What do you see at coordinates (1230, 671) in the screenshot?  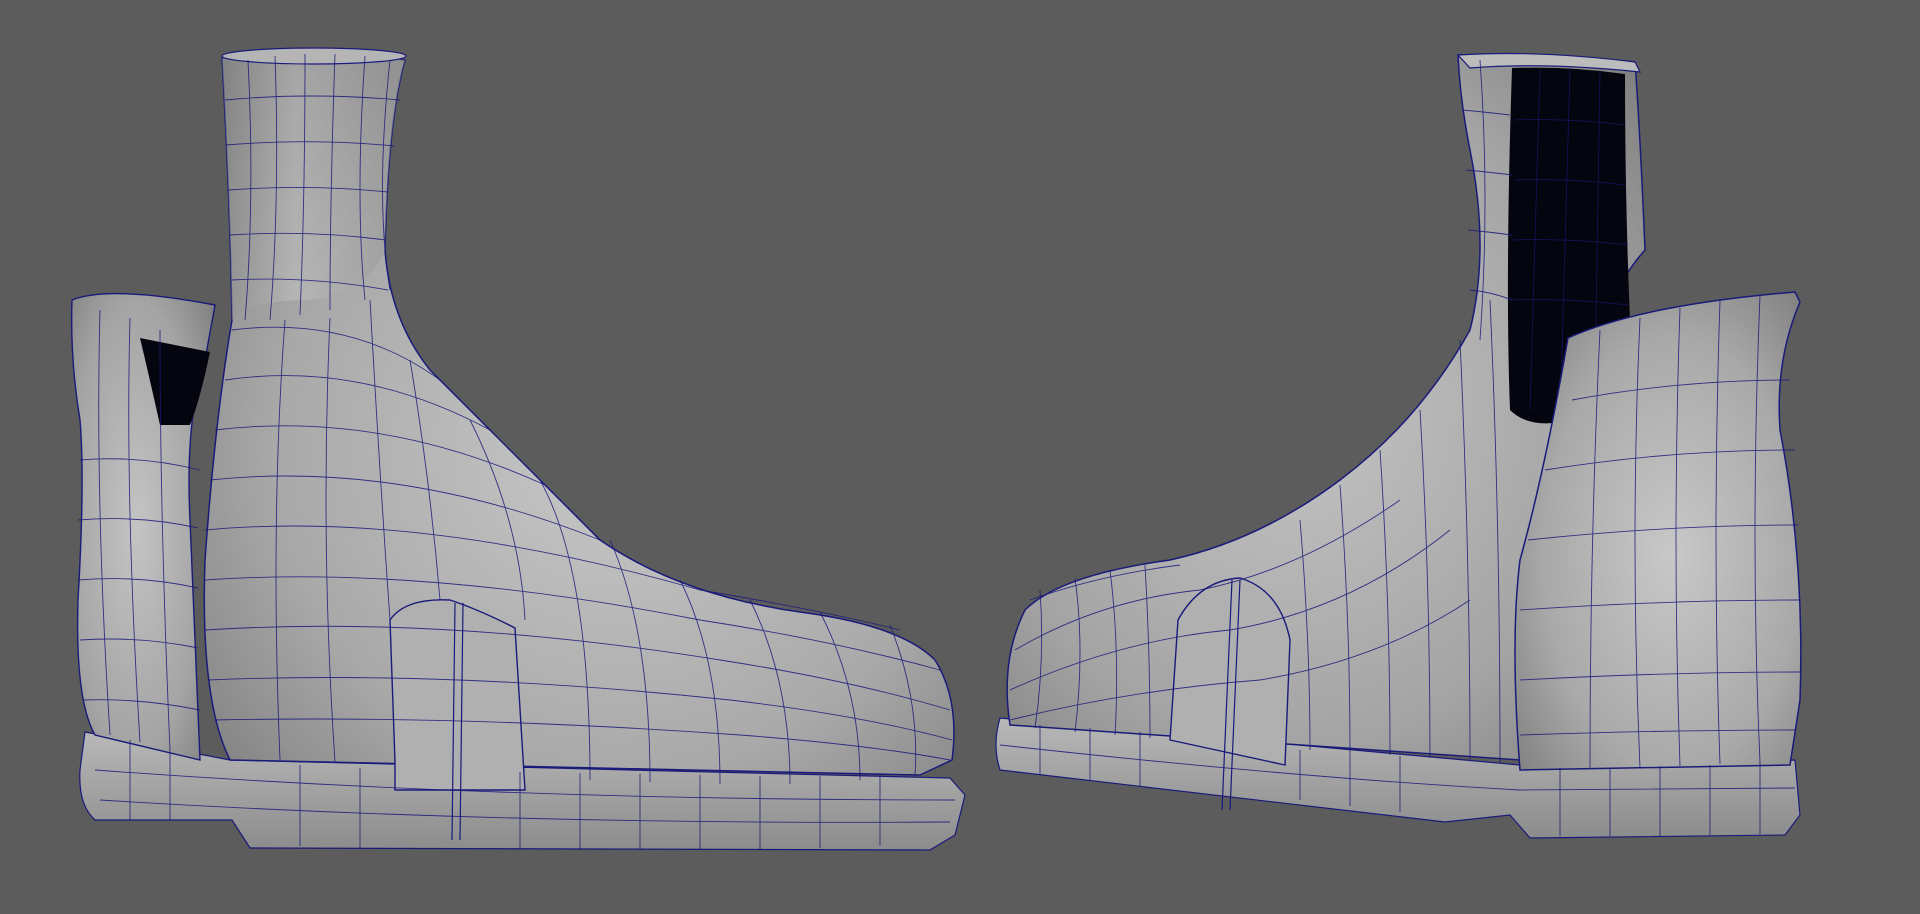 I see `boot-right-pull-tab` at bounding box center [1230, 671].